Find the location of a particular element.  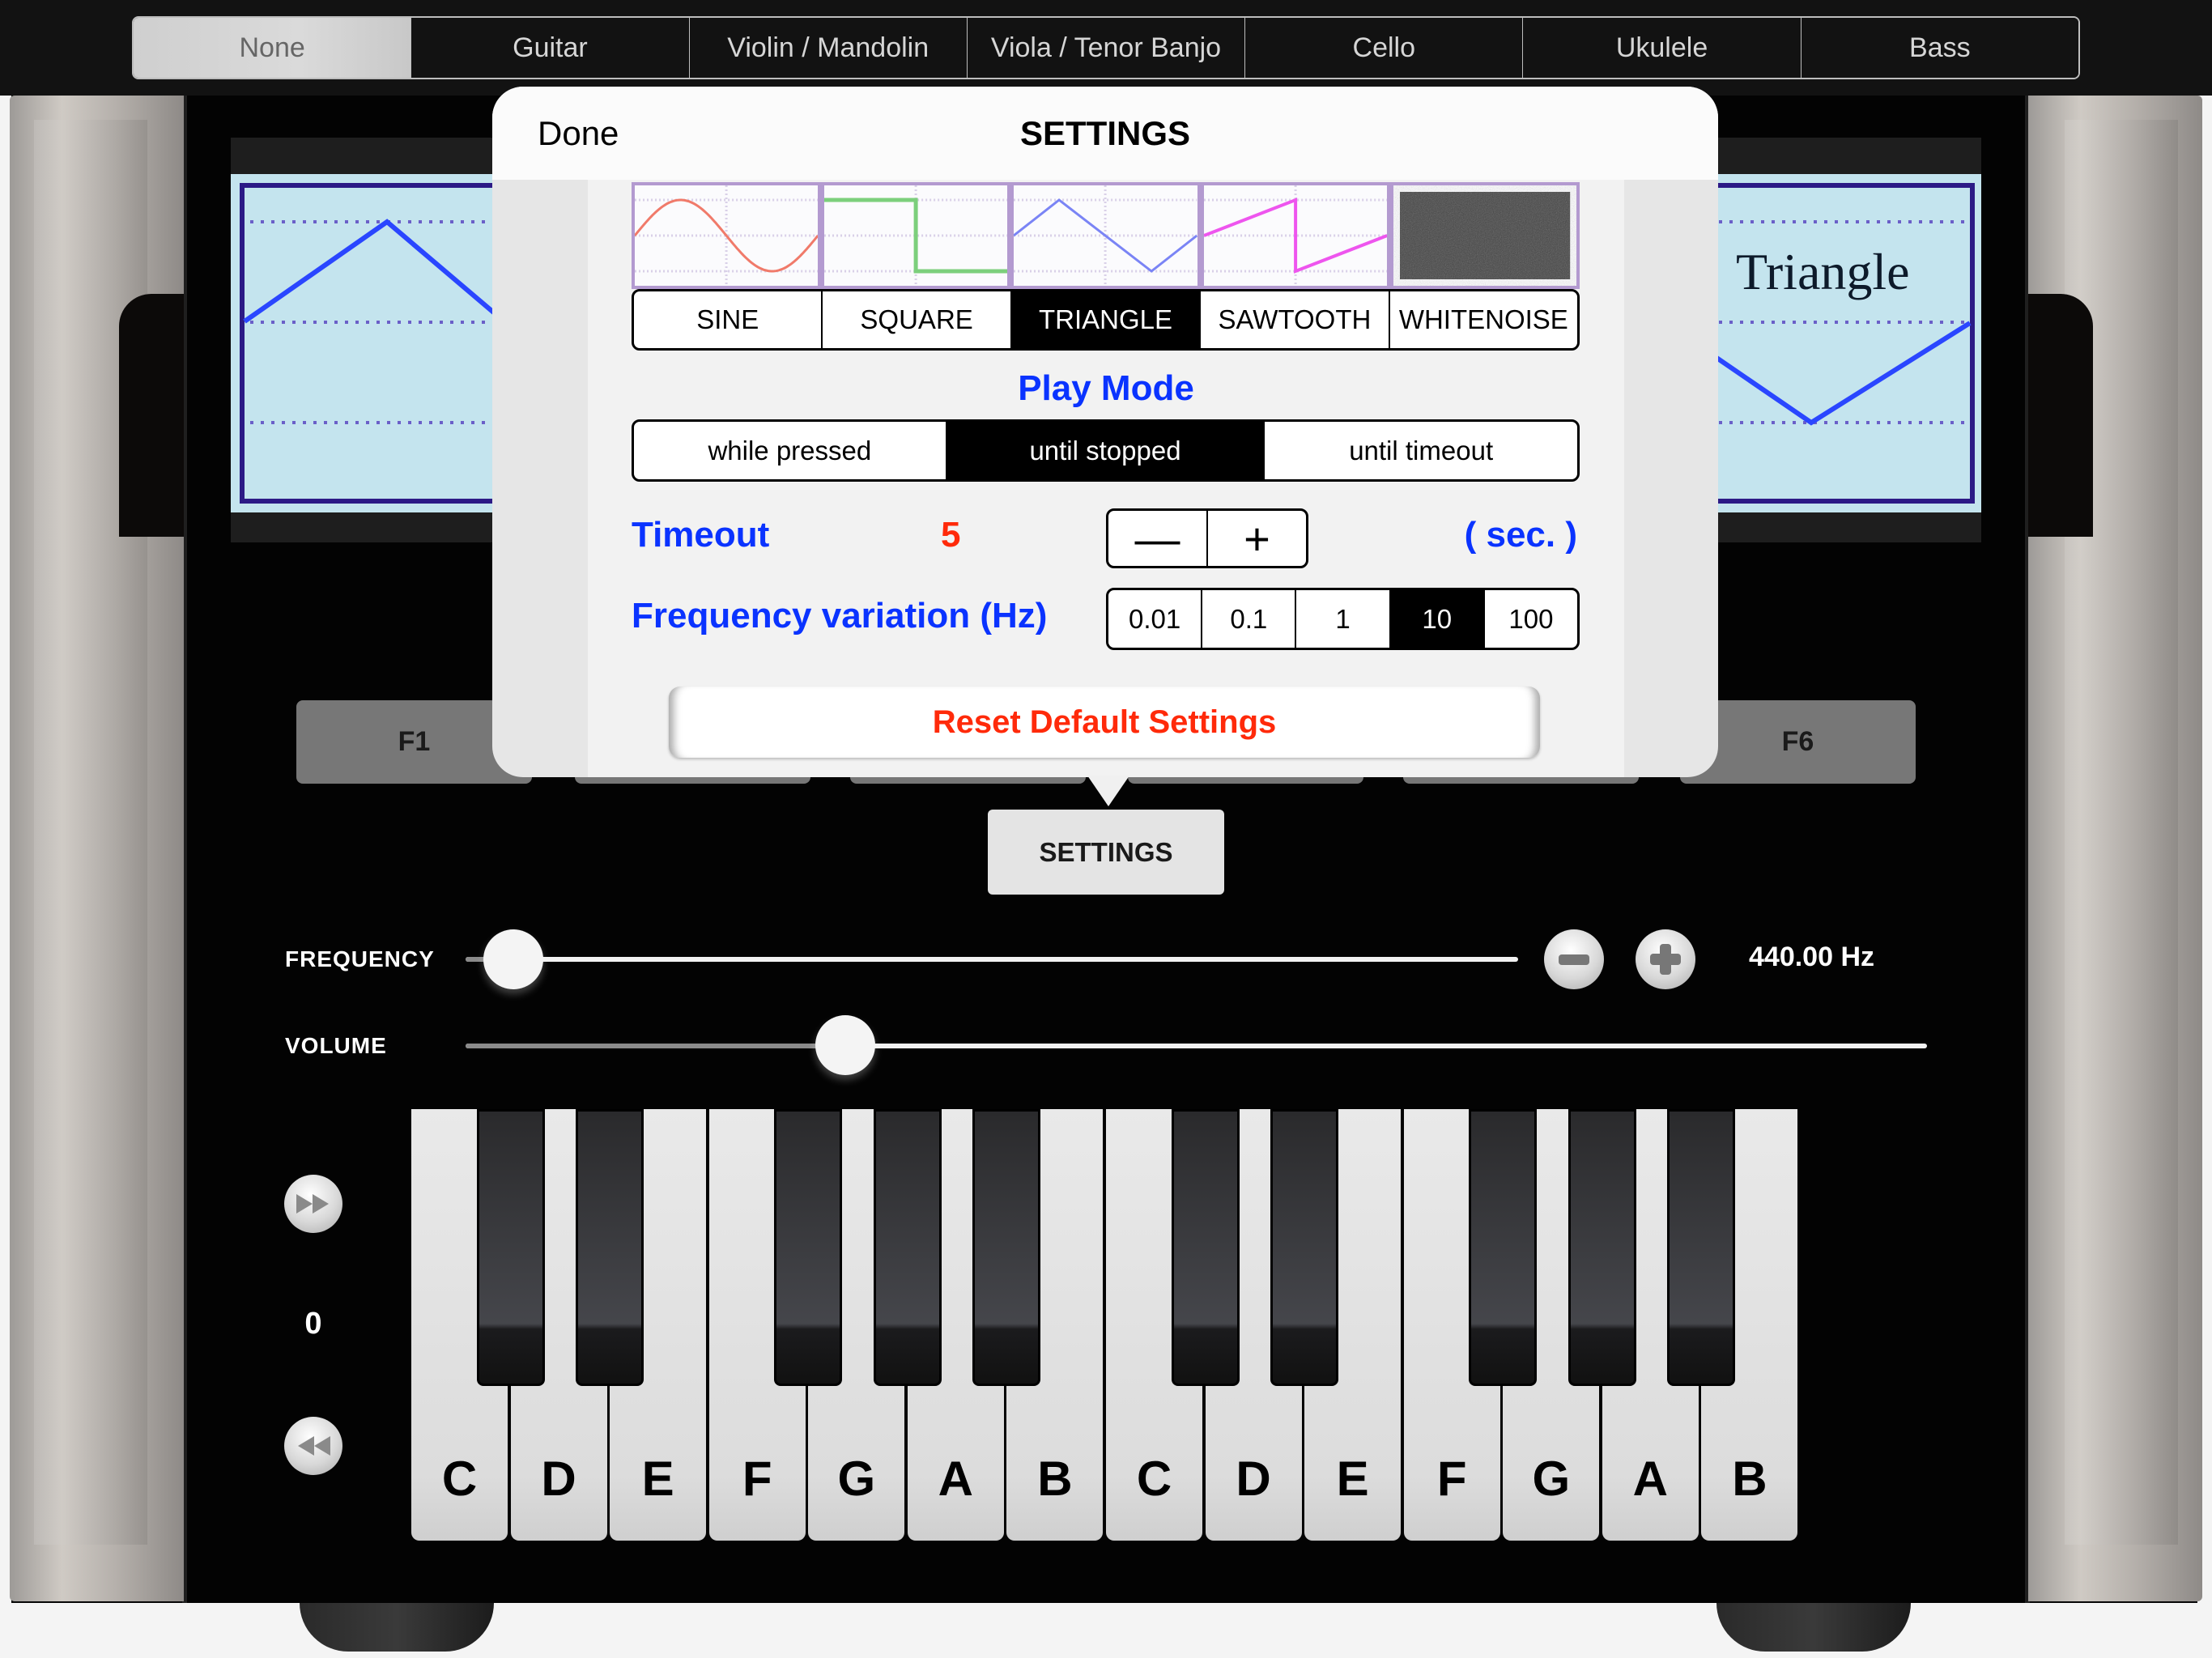

square-wave-icon is located at coordinates (916, 235).